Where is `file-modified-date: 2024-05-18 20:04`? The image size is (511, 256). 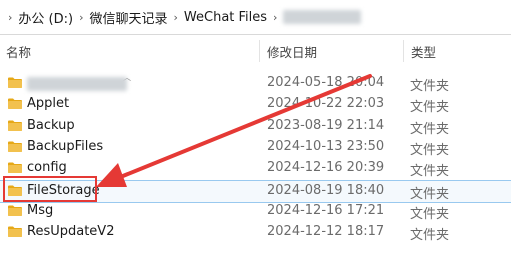 file-modified-date: 2024-05-18 20:04 is located at coordinates (326, 82).